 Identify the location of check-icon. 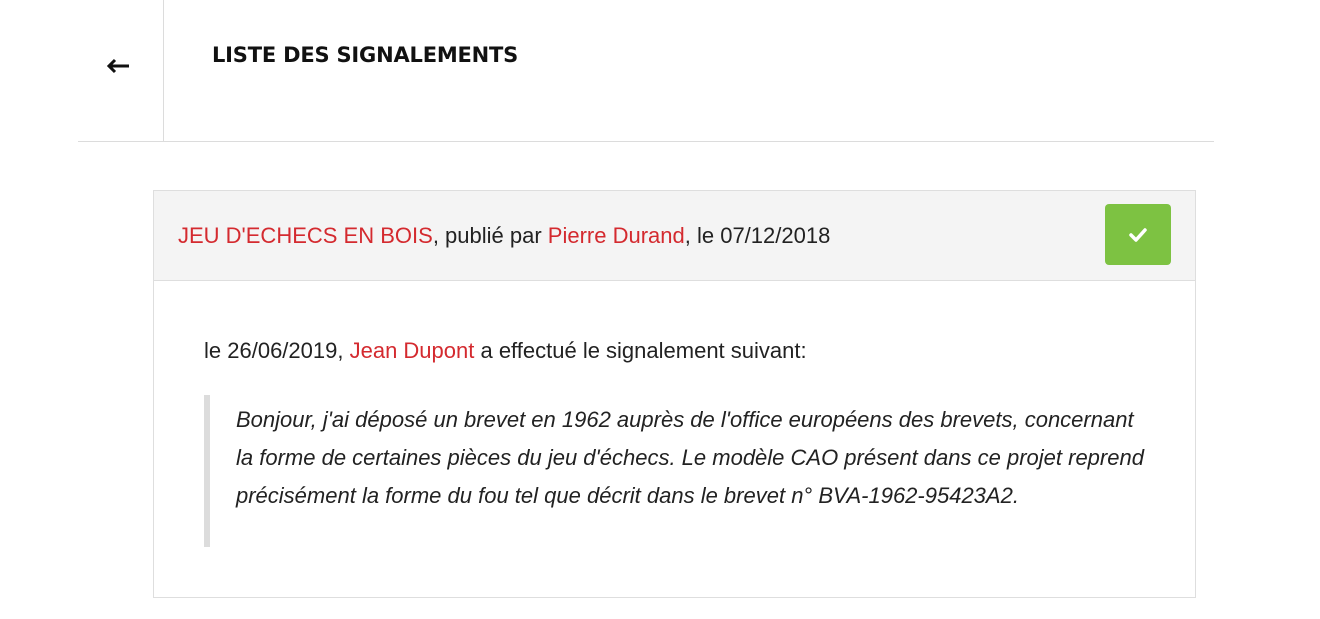
(1138, 234).